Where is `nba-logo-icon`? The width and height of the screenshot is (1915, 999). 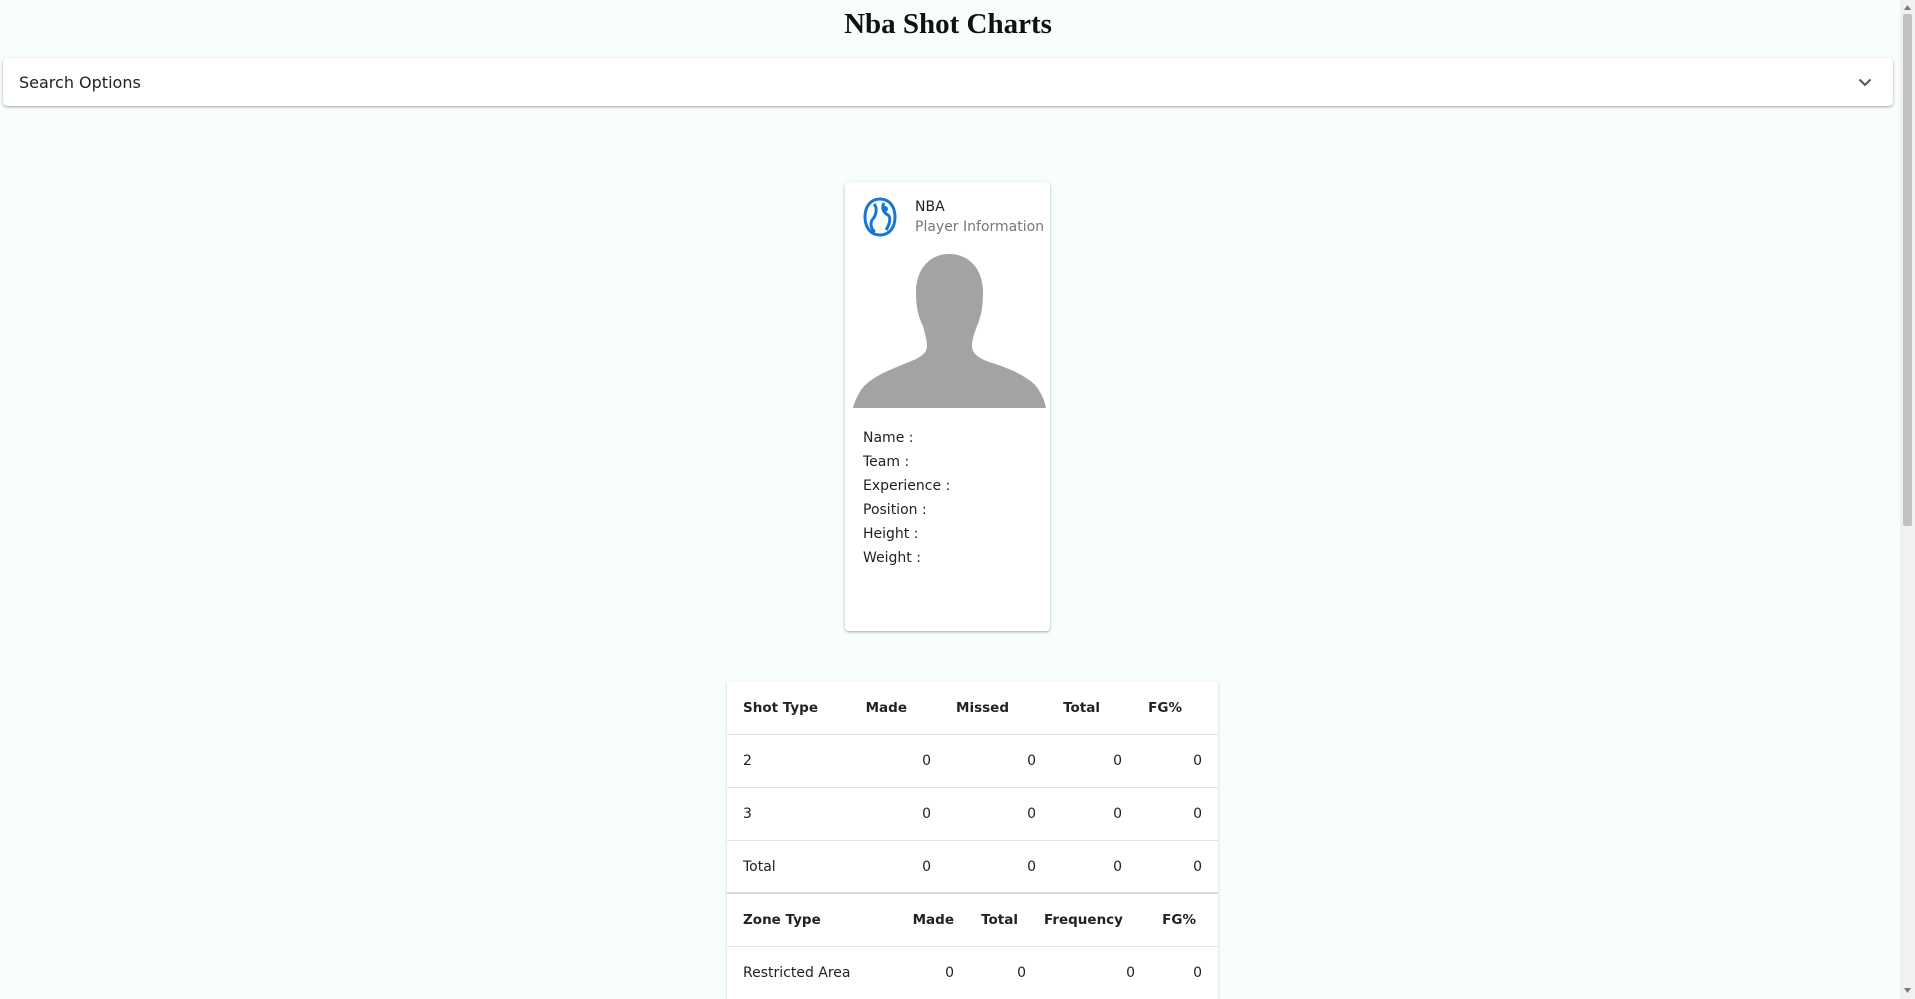
nba-logo-icon is located at coordinates (880, 217).